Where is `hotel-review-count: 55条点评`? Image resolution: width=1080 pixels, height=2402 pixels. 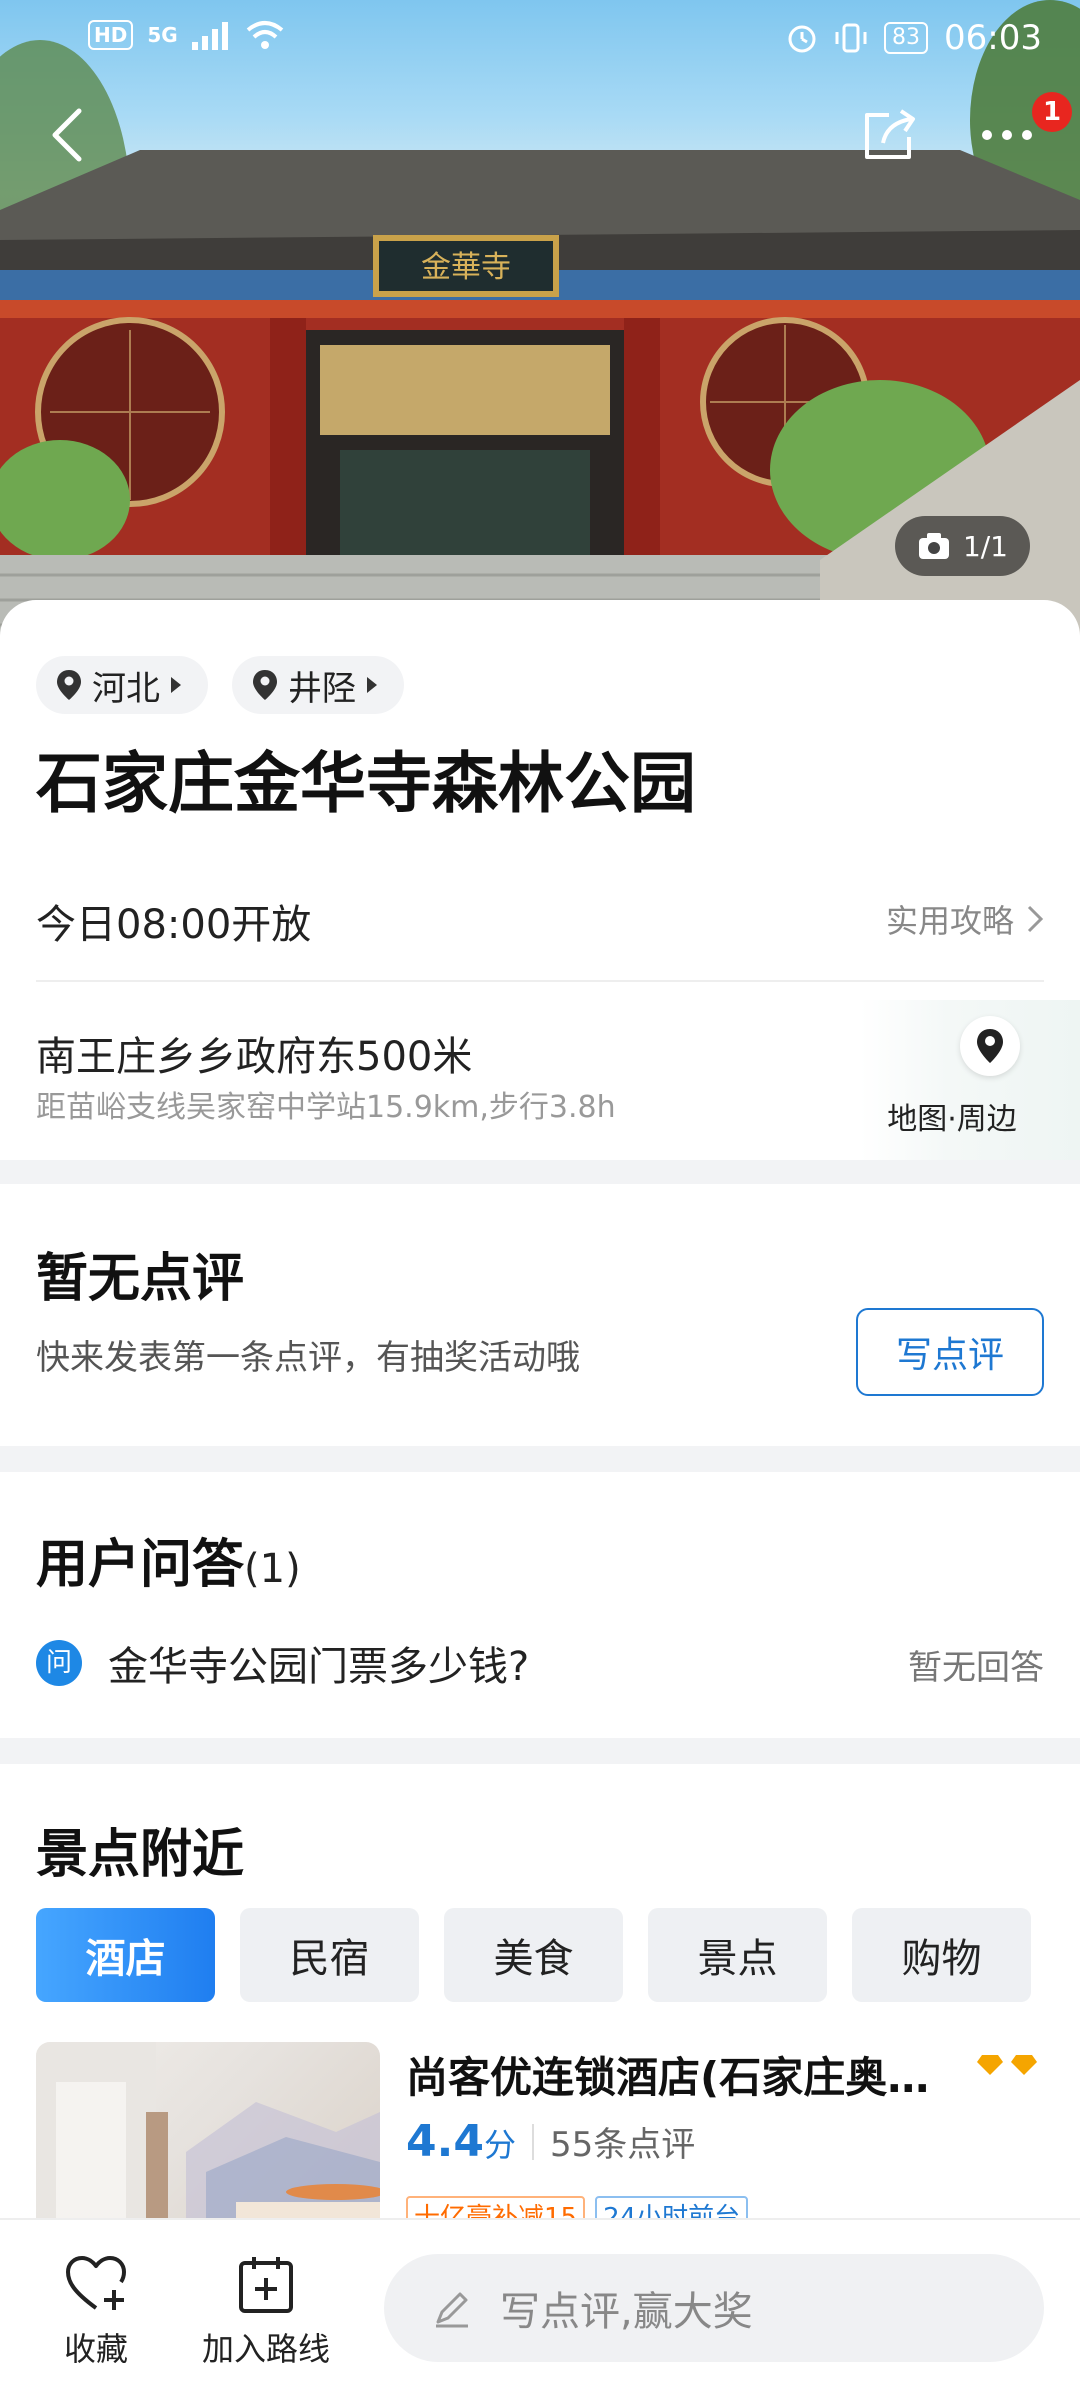 hotel-review-count: 55条点评 is located at coordinates (622, 2145).